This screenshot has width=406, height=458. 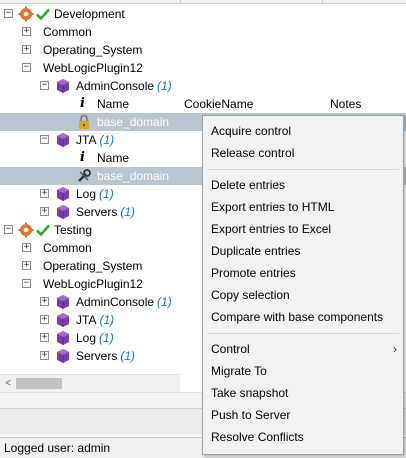 What do you see at coordinates (203, 14) in the screenshot?
I see `tree-node-development: − Development` at bounding box center [203, 14].